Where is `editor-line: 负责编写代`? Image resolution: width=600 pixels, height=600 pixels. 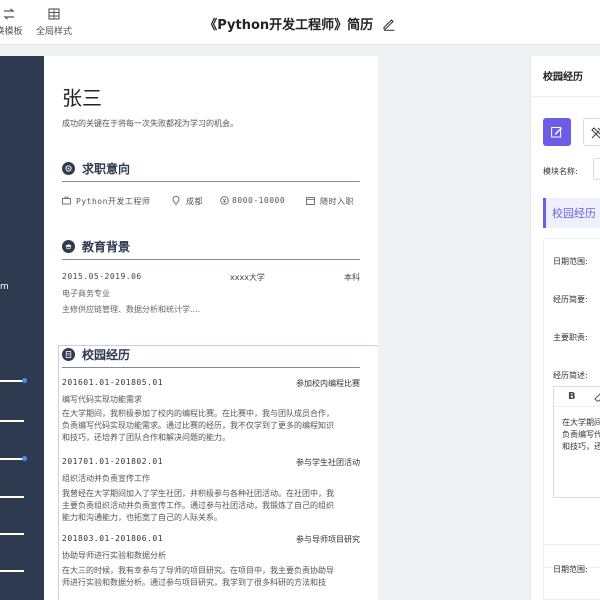 editor-line: 负责编写代 is located at coordinates (581, 434).